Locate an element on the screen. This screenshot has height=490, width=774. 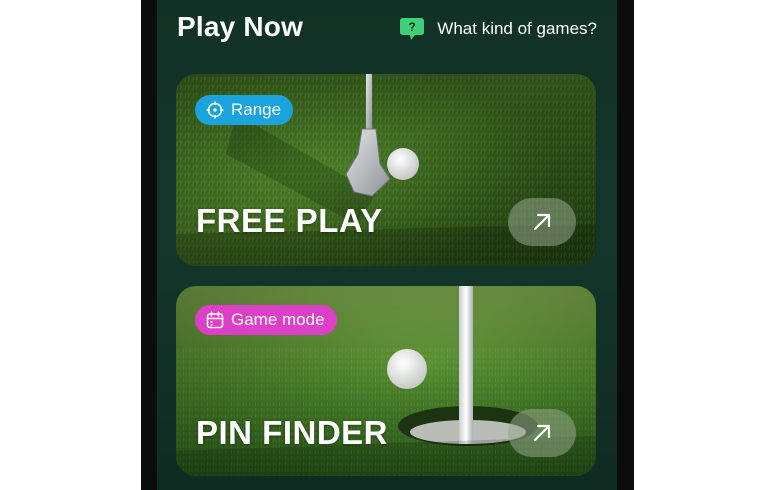
range-tag: Range is located at coordinates (244, 110).